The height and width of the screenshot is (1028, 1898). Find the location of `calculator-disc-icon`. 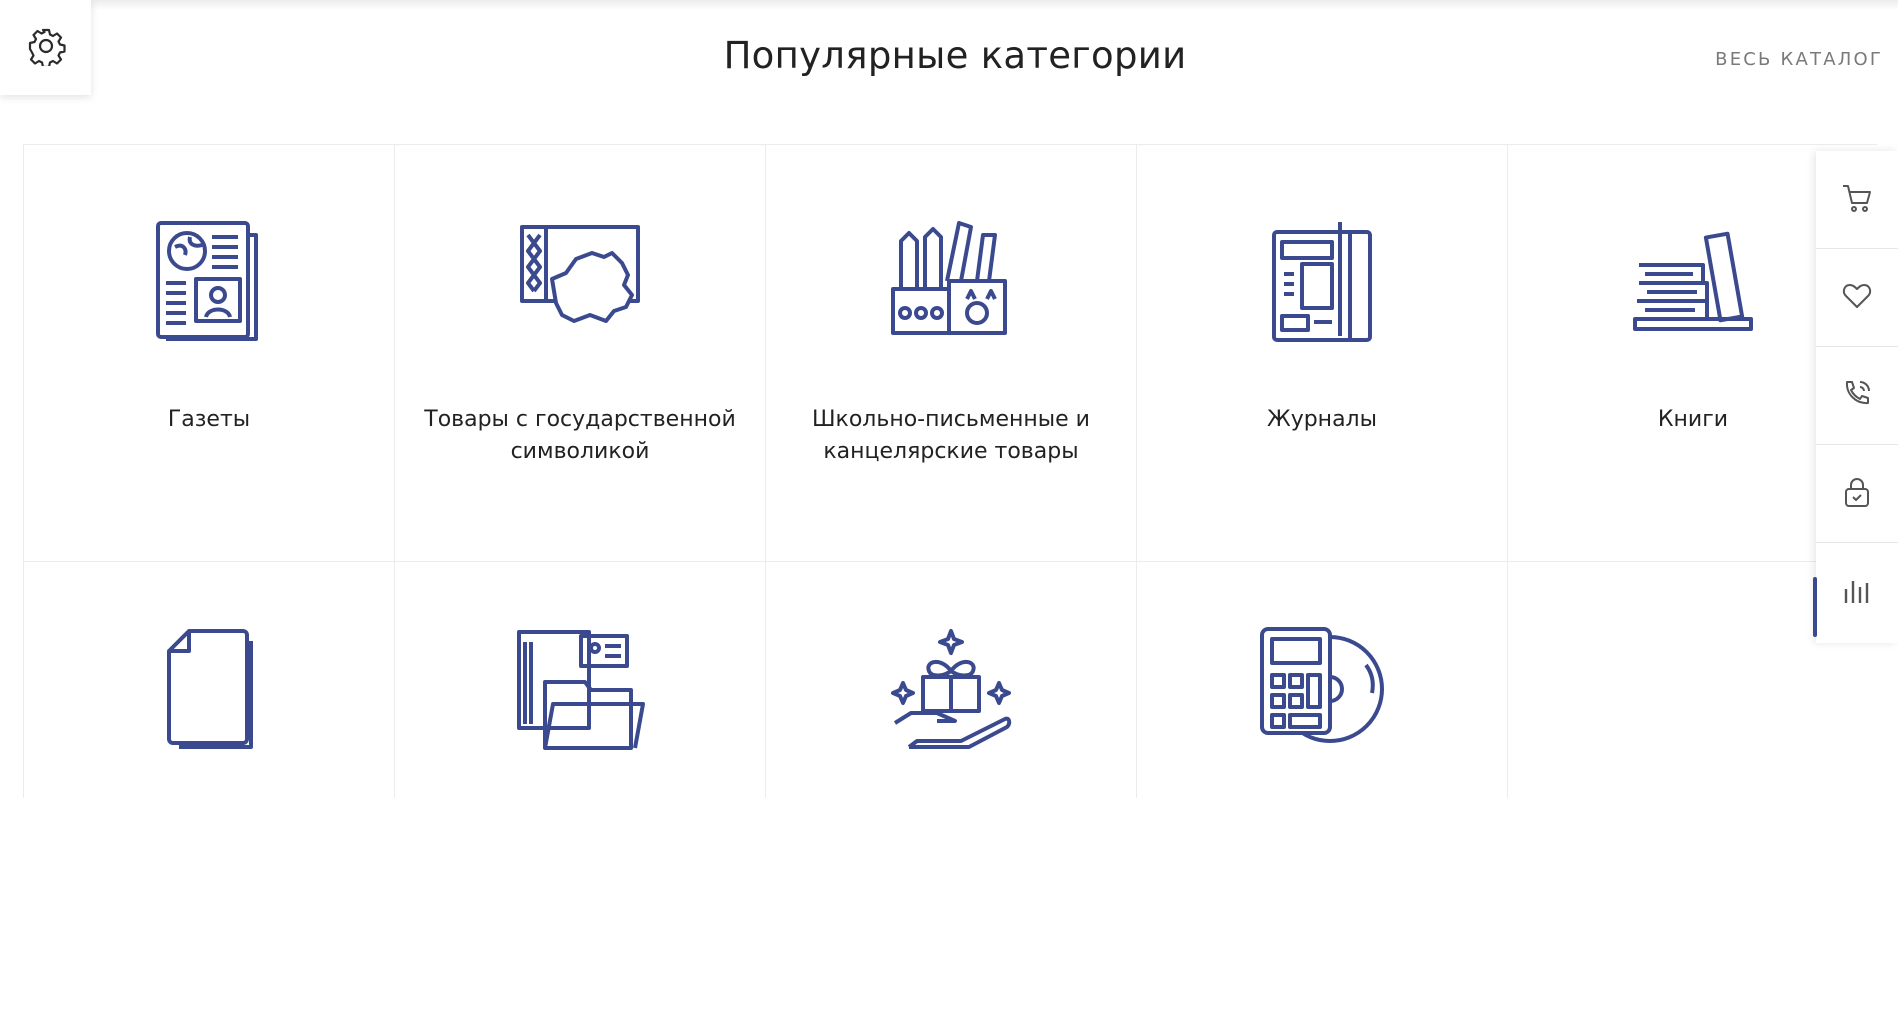

calculator-disc-icon is located at coordinates (1322, 691).